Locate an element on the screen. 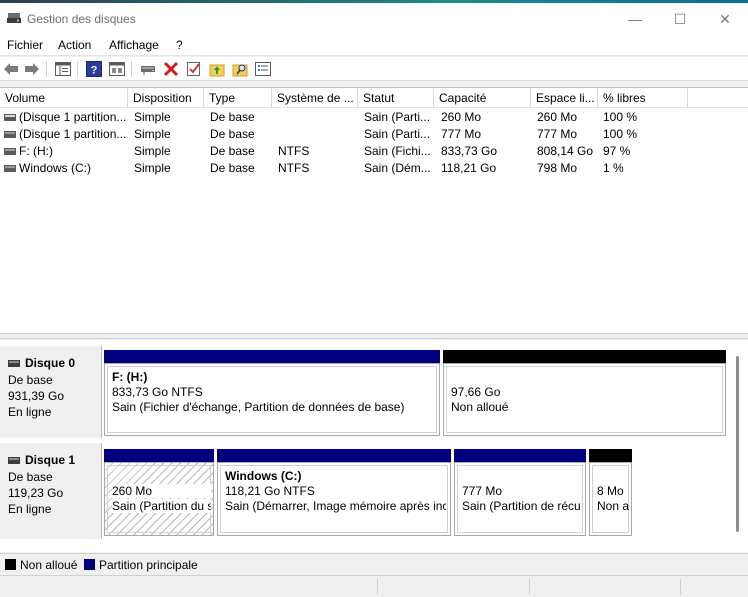  legend-swatch-unallocated is located at coordinates (10, 564).